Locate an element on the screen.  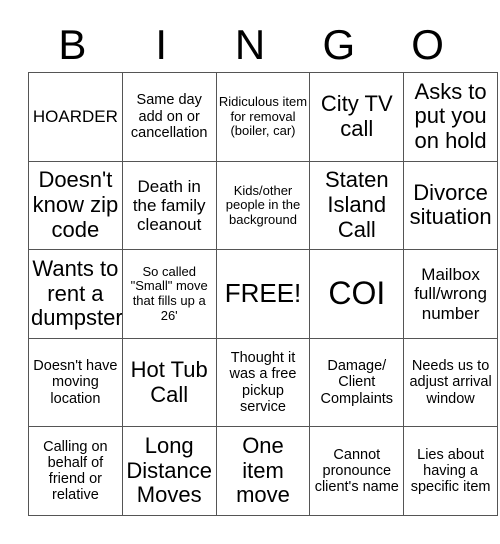
bingo-cell-b5: Calling on behalf of friend or relative is located at coordinates (75, 471).